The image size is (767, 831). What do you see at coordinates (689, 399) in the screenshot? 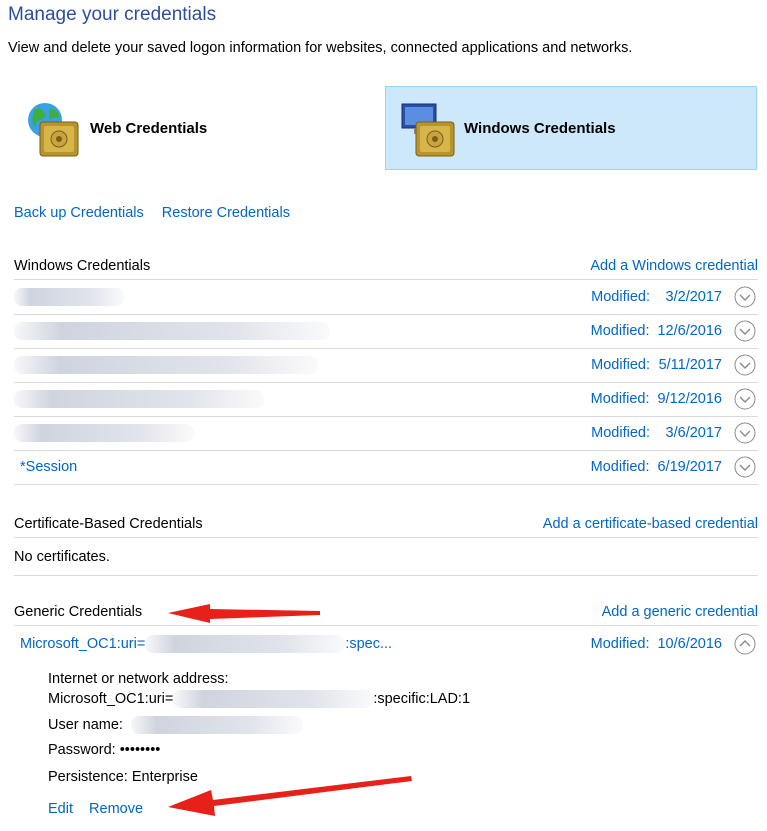
I see `modified-date: 9/12/2016` at bounding box center [689, 399].